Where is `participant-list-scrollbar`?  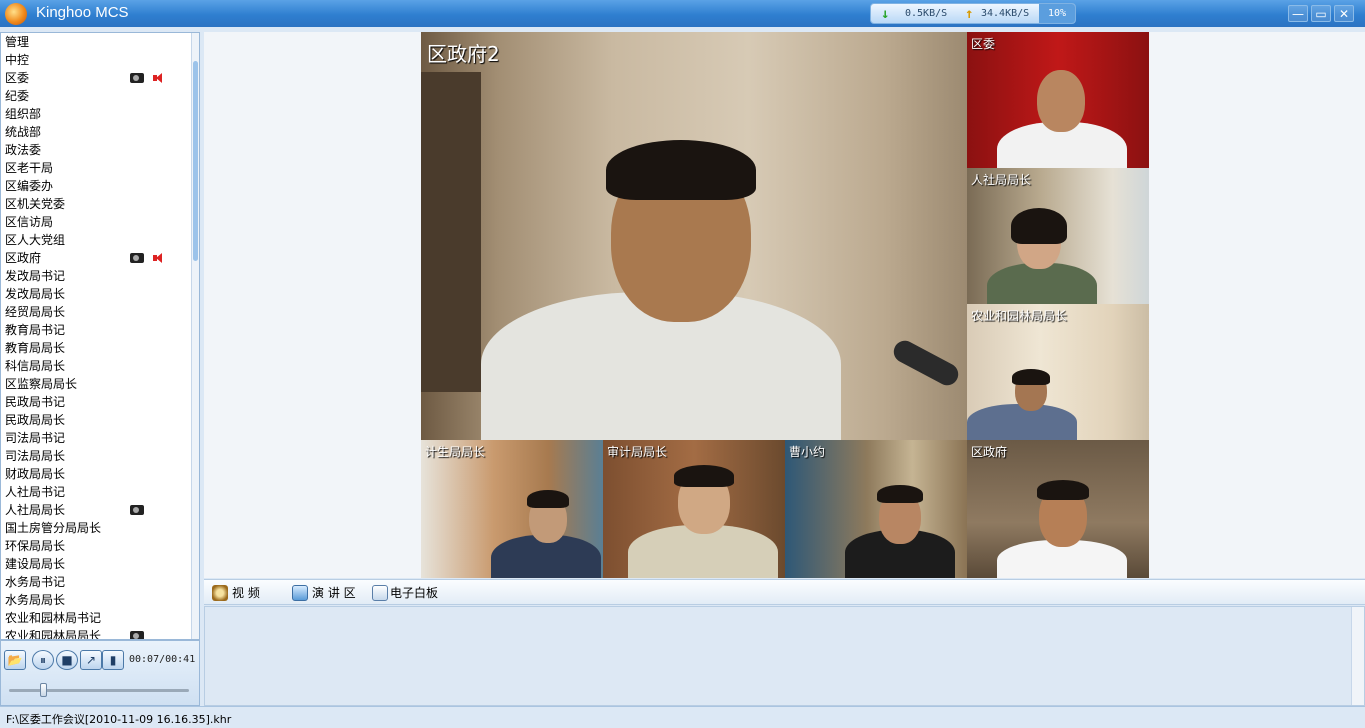 participant-list-scrollbar is located at coordinates (195, 336).